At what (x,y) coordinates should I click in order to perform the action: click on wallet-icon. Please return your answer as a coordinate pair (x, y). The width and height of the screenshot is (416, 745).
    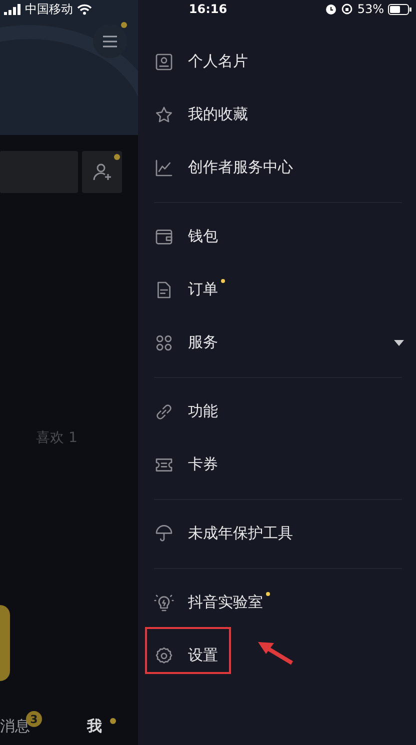
    Looking at the image, I should click on (164, 236).